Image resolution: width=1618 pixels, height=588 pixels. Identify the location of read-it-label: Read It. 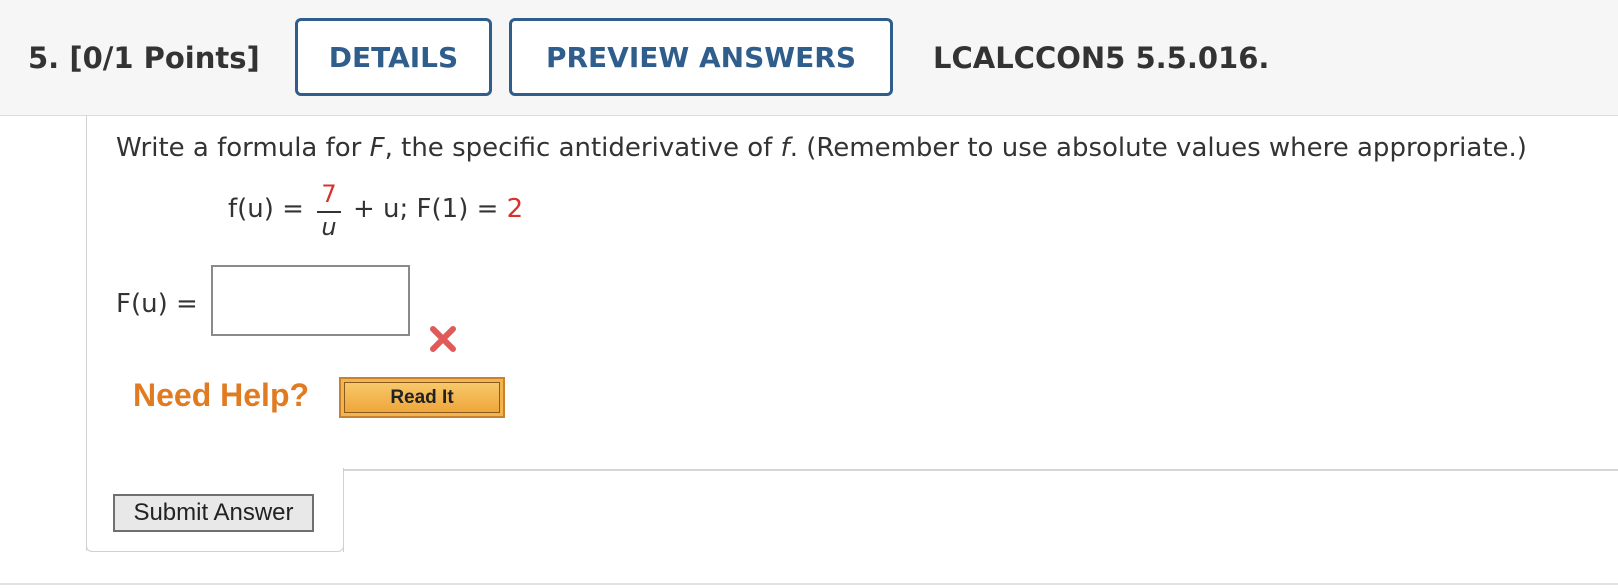
(422, 397).